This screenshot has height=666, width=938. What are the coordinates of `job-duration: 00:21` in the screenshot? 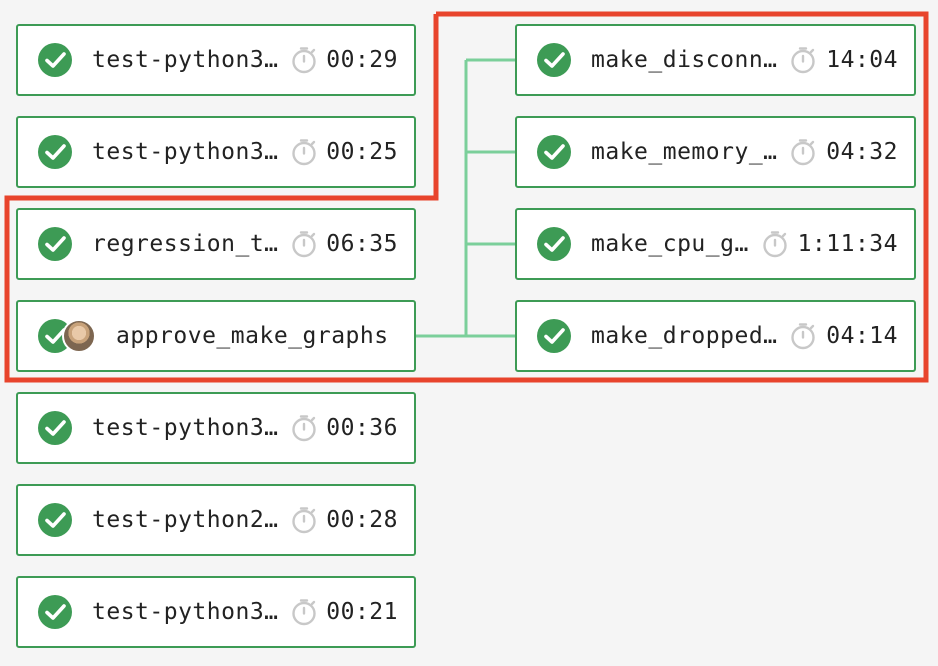 It's located at (362, 612).